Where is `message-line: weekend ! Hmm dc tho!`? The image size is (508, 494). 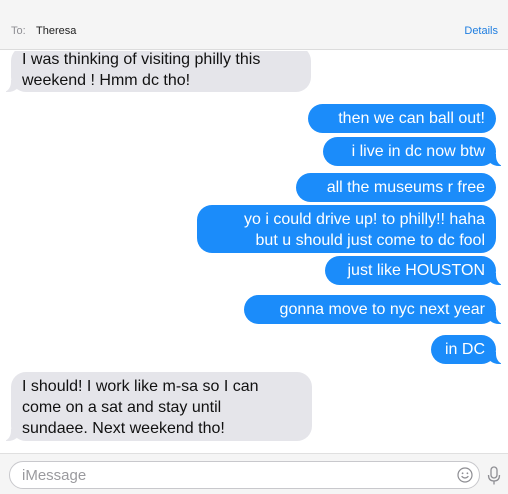 message-line: weekend ! Hmm dc tho! is located at coordinates (106, 80).